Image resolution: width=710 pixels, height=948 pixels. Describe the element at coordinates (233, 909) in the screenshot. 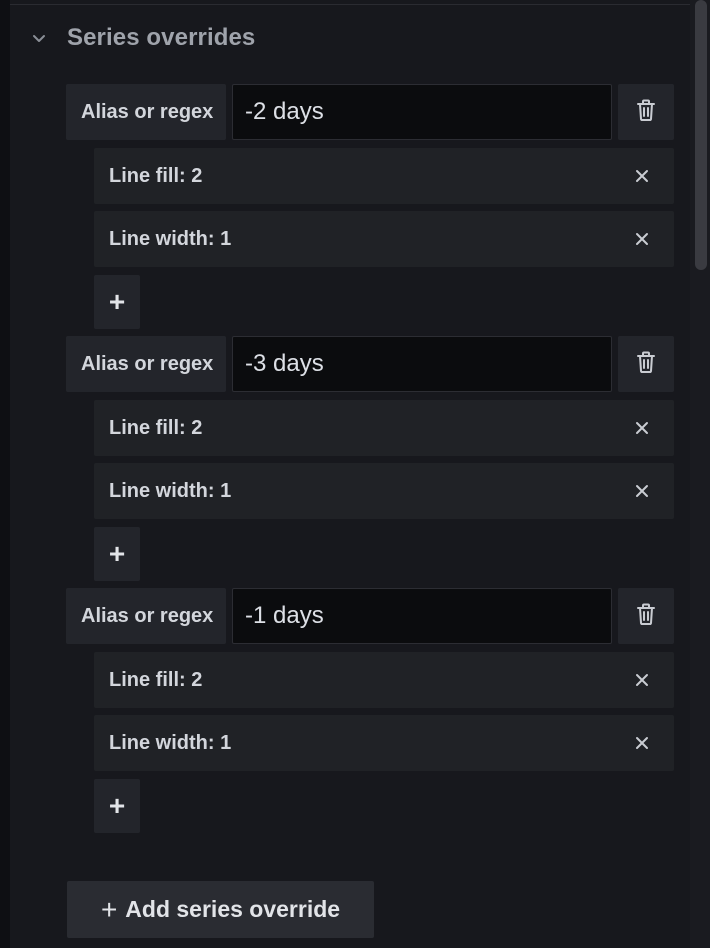

I see `add-series-override-label: Add series override` at that location.